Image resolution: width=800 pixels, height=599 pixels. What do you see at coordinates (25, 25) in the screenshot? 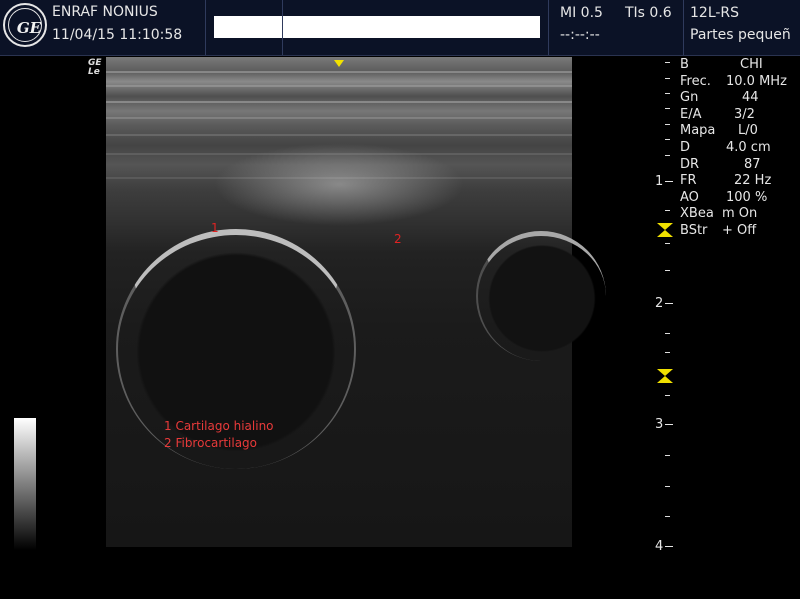
I see `ge-logo-icon: GE` at bounding box center [25, 25].